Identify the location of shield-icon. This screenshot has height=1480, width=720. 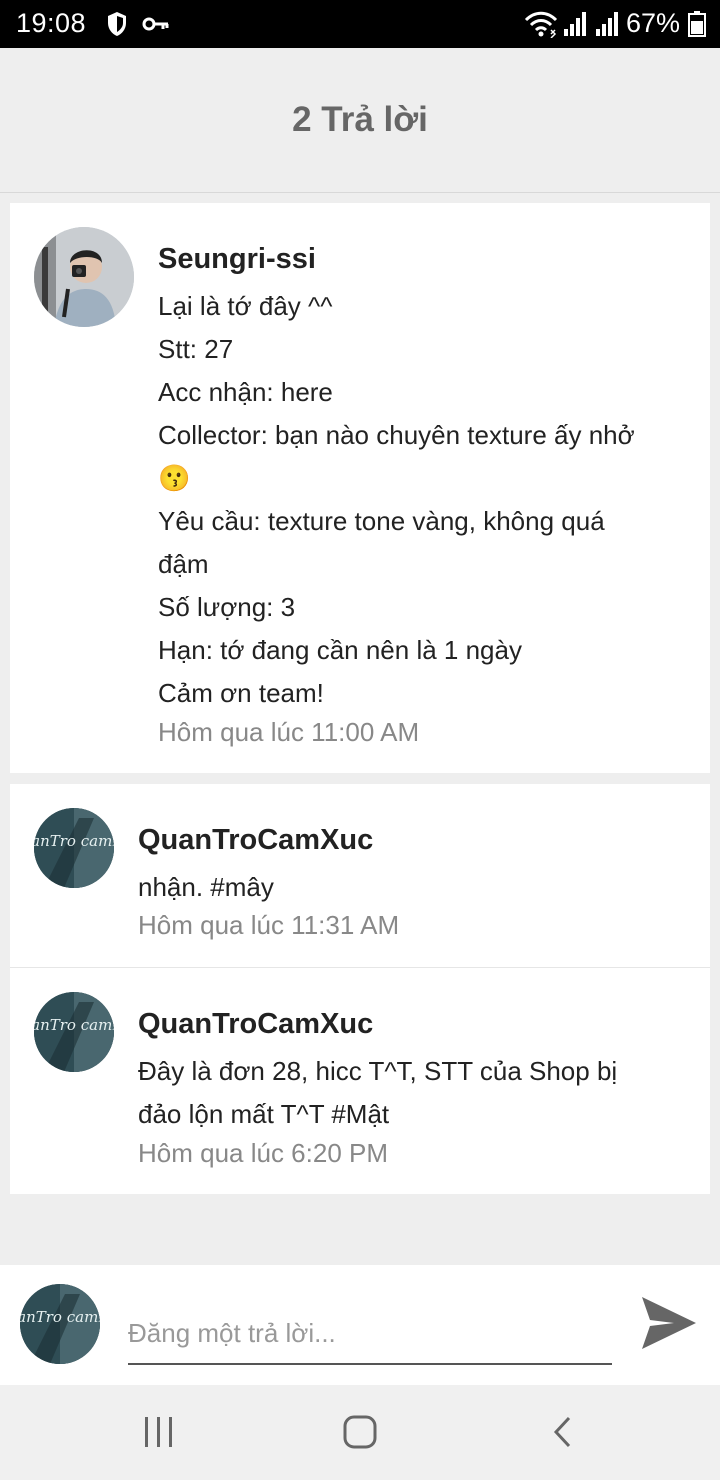
(117, 24).